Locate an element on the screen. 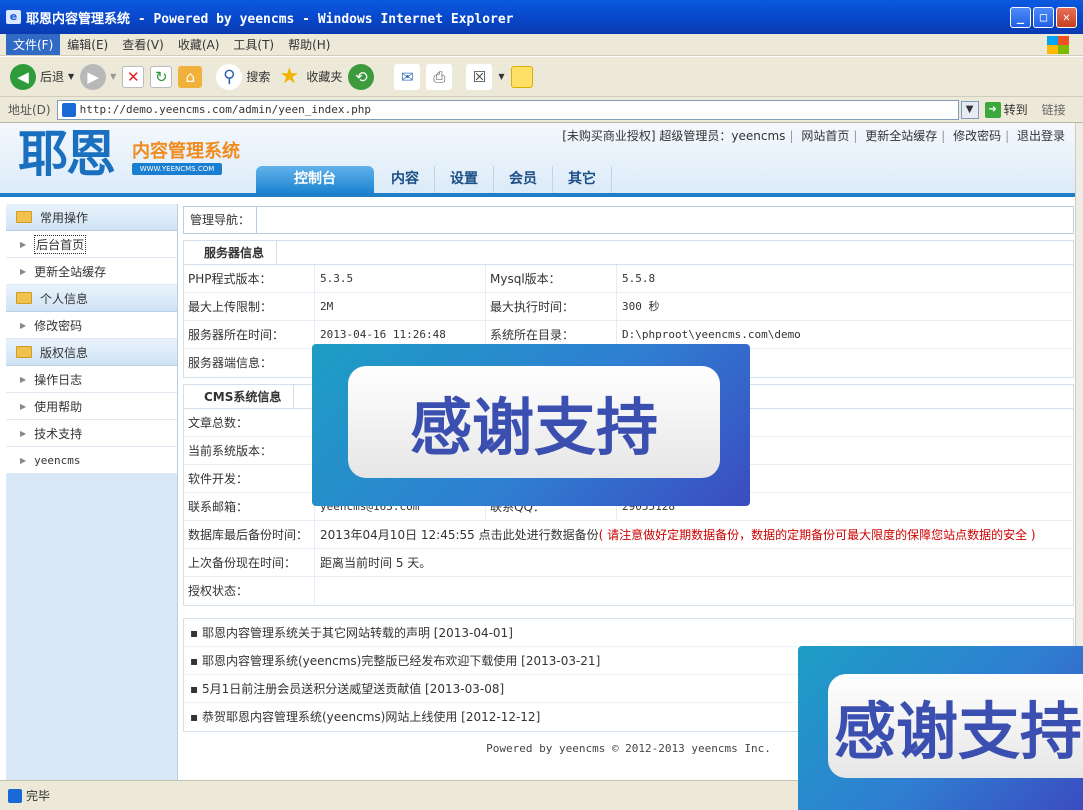  menu-edit: 编辑(E) is located at coordinates (87, 44).